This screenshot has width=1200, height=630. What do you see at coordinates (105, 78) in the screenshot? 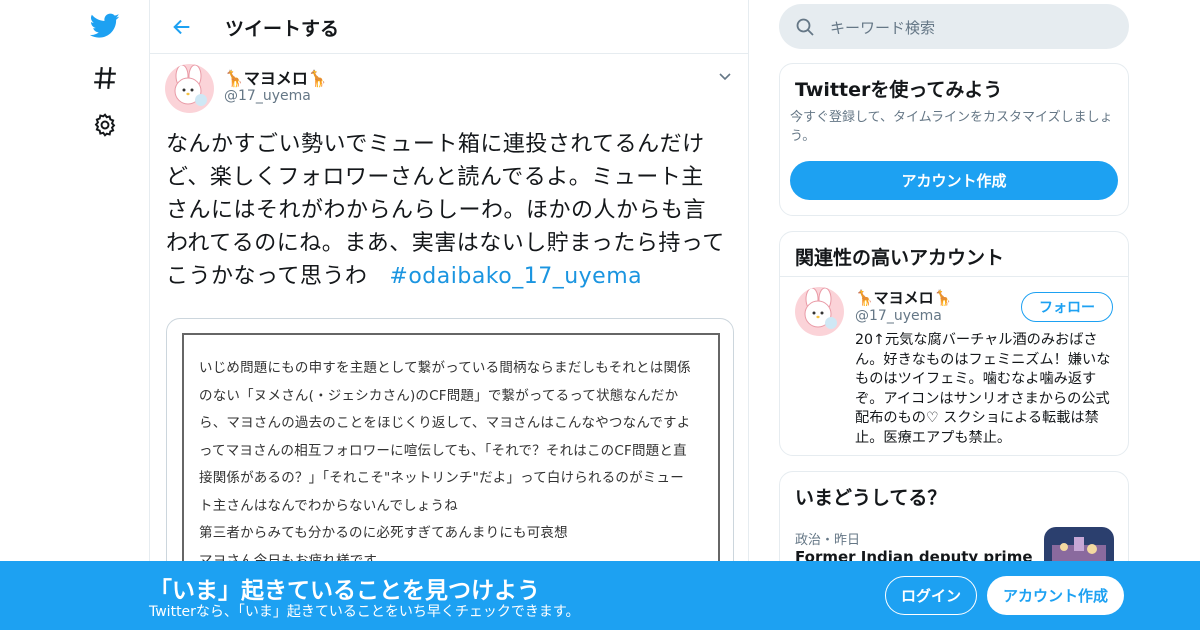
I see `explore-hash-icon` at bounding box center [105, 78].